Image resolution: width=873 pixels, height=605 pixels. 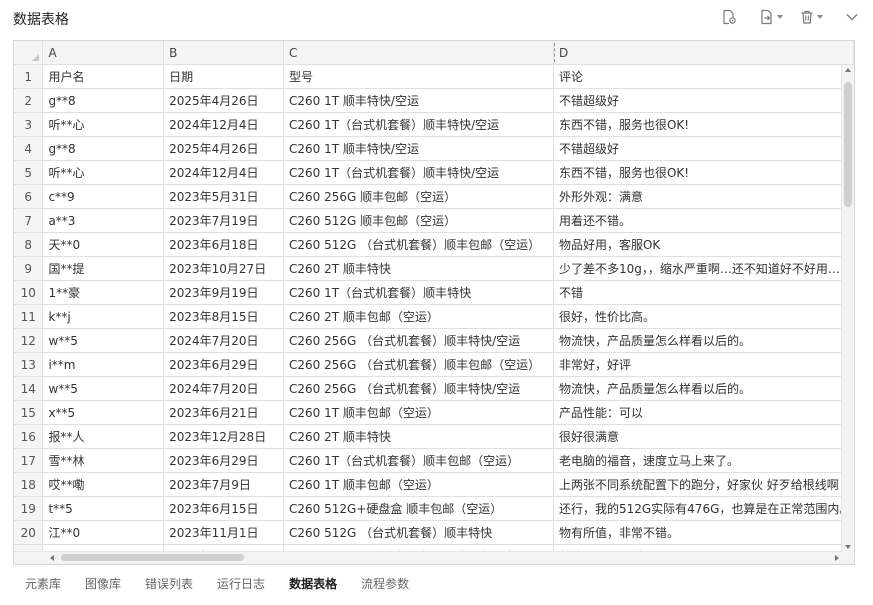 I want to click on cell-d: 不错, so click(x=703, y=292).